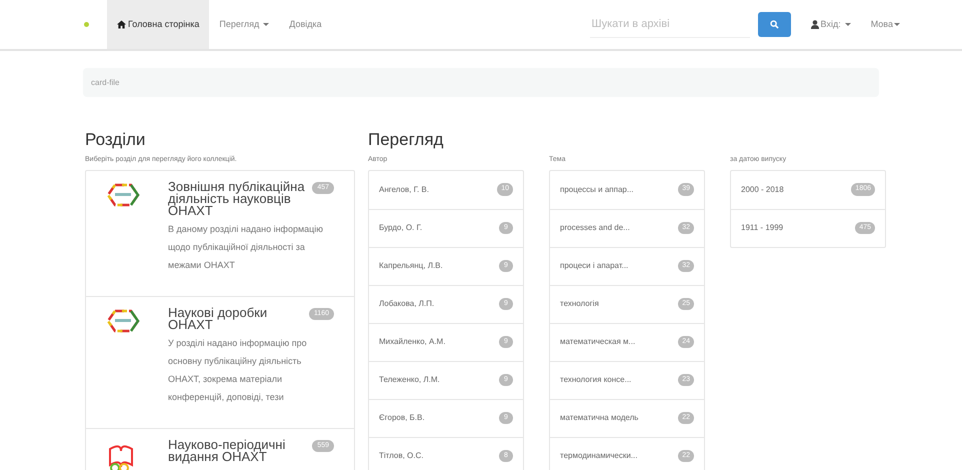  What do you see at coordinates (158, 24) in the screenshot?
I see `nav-link: Головна сторінка` at bounding box center [158, 24].